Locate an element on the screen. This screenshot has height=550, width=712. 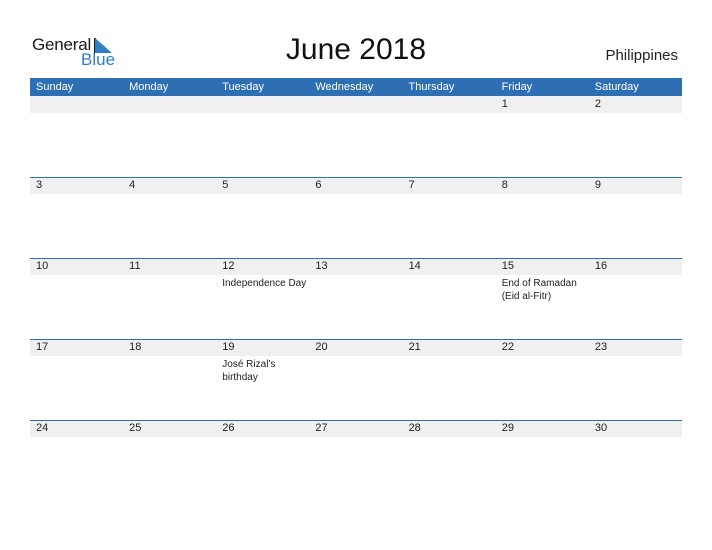
weekday-tuesday: Tuesday is located at coordinates (243, 87).